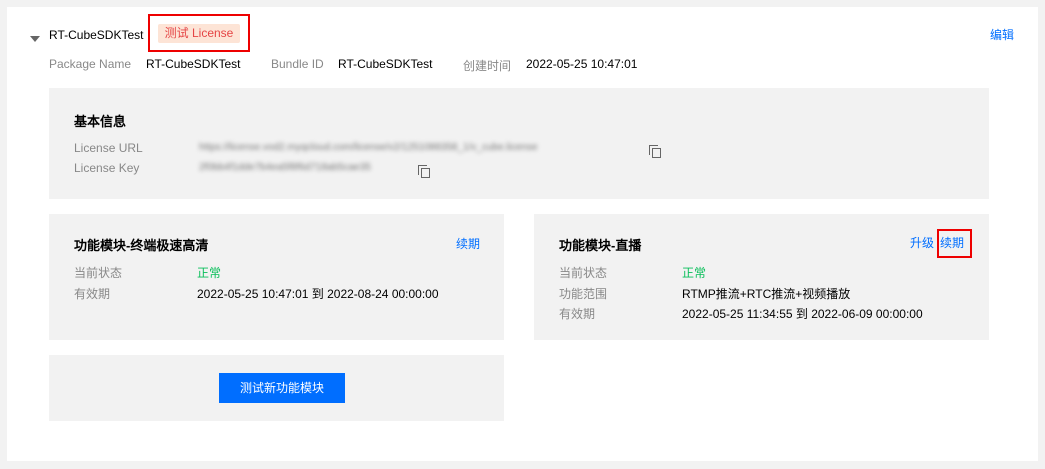  What do you see at coordinates (954, 243) in the screenshot?
I see `renew-highlight` at bounding box center [954, 243].